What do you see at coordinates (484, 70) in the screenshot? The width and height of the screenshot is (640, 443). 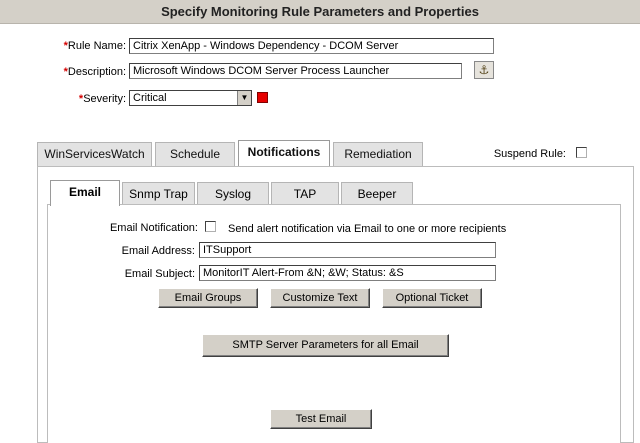 I see `pin-lookup-icon: ⚓` at bounding box center [484, 70].